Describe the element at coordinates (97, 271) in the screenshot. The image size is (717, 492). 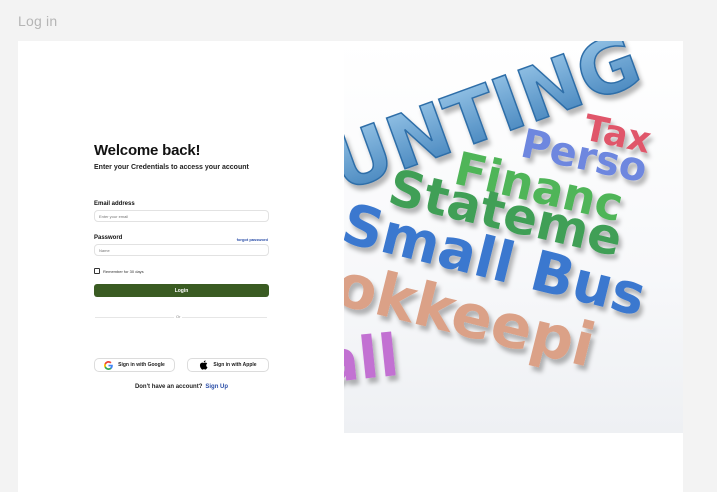
I see `remember-checkbox` at that location.